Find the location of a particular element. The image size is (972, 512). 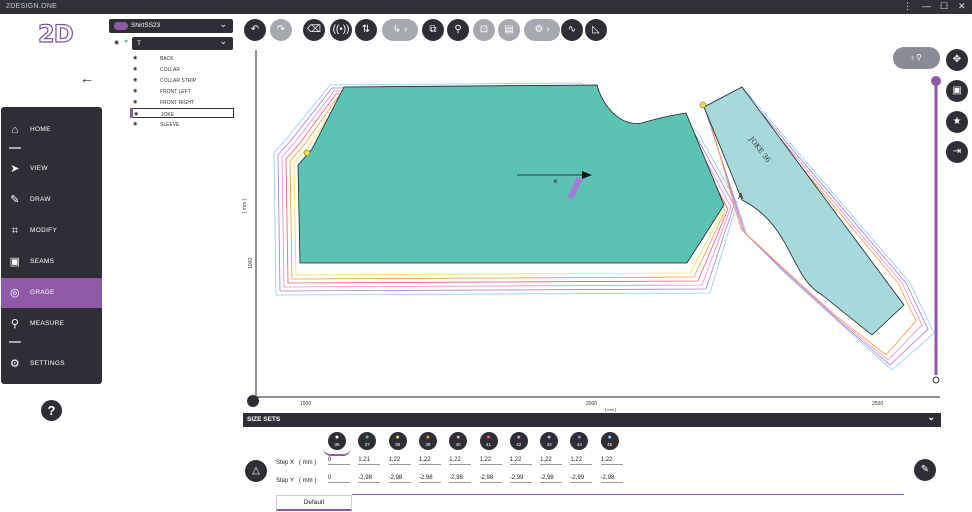

signal-tool-button: ((•)) is located at coordinates (341, 30).